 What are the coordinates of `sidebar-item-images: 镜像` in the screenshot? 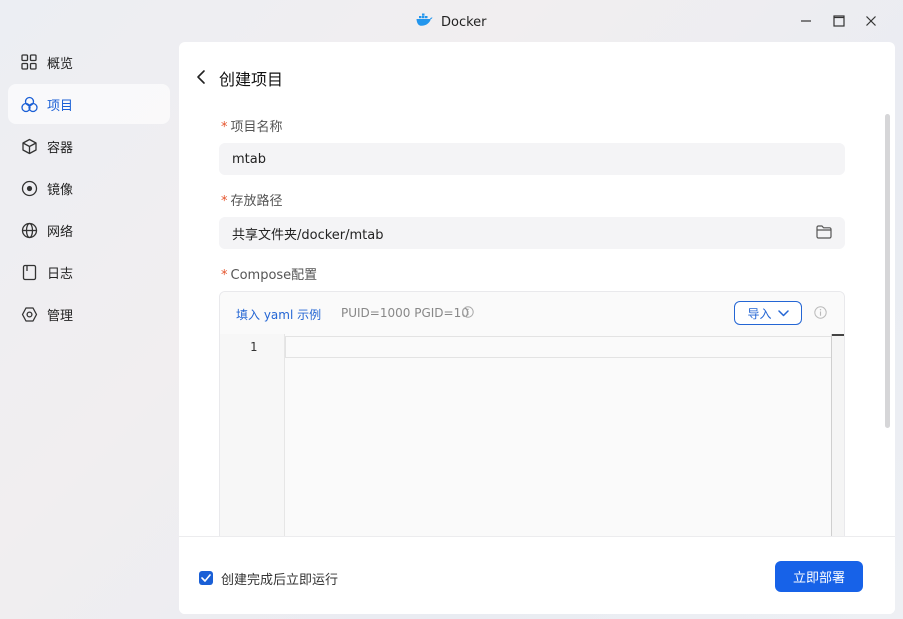 It's located at (89, 188).